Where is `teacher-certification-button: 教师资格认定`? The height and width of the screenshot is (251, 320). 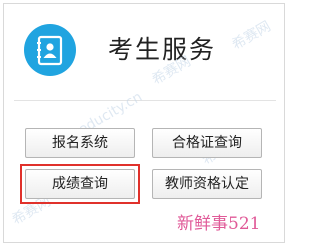
teacher-certification-button: 教师资格认定 is located at coordinates (207, 184).